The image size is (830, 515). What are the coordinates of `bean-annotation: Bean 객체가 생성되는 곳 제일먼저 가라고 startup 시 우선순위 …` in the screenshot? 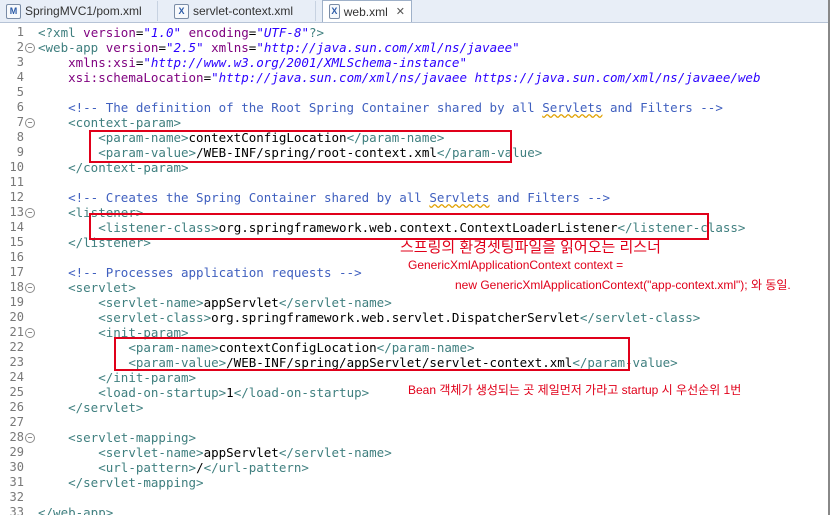 It's located at (575, 390).